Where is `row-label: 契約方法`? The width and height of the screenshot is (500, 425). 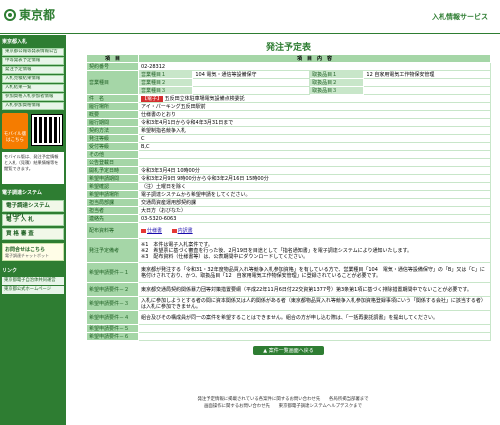
row-label: 契約方法 is located at coordinates (112, 130).